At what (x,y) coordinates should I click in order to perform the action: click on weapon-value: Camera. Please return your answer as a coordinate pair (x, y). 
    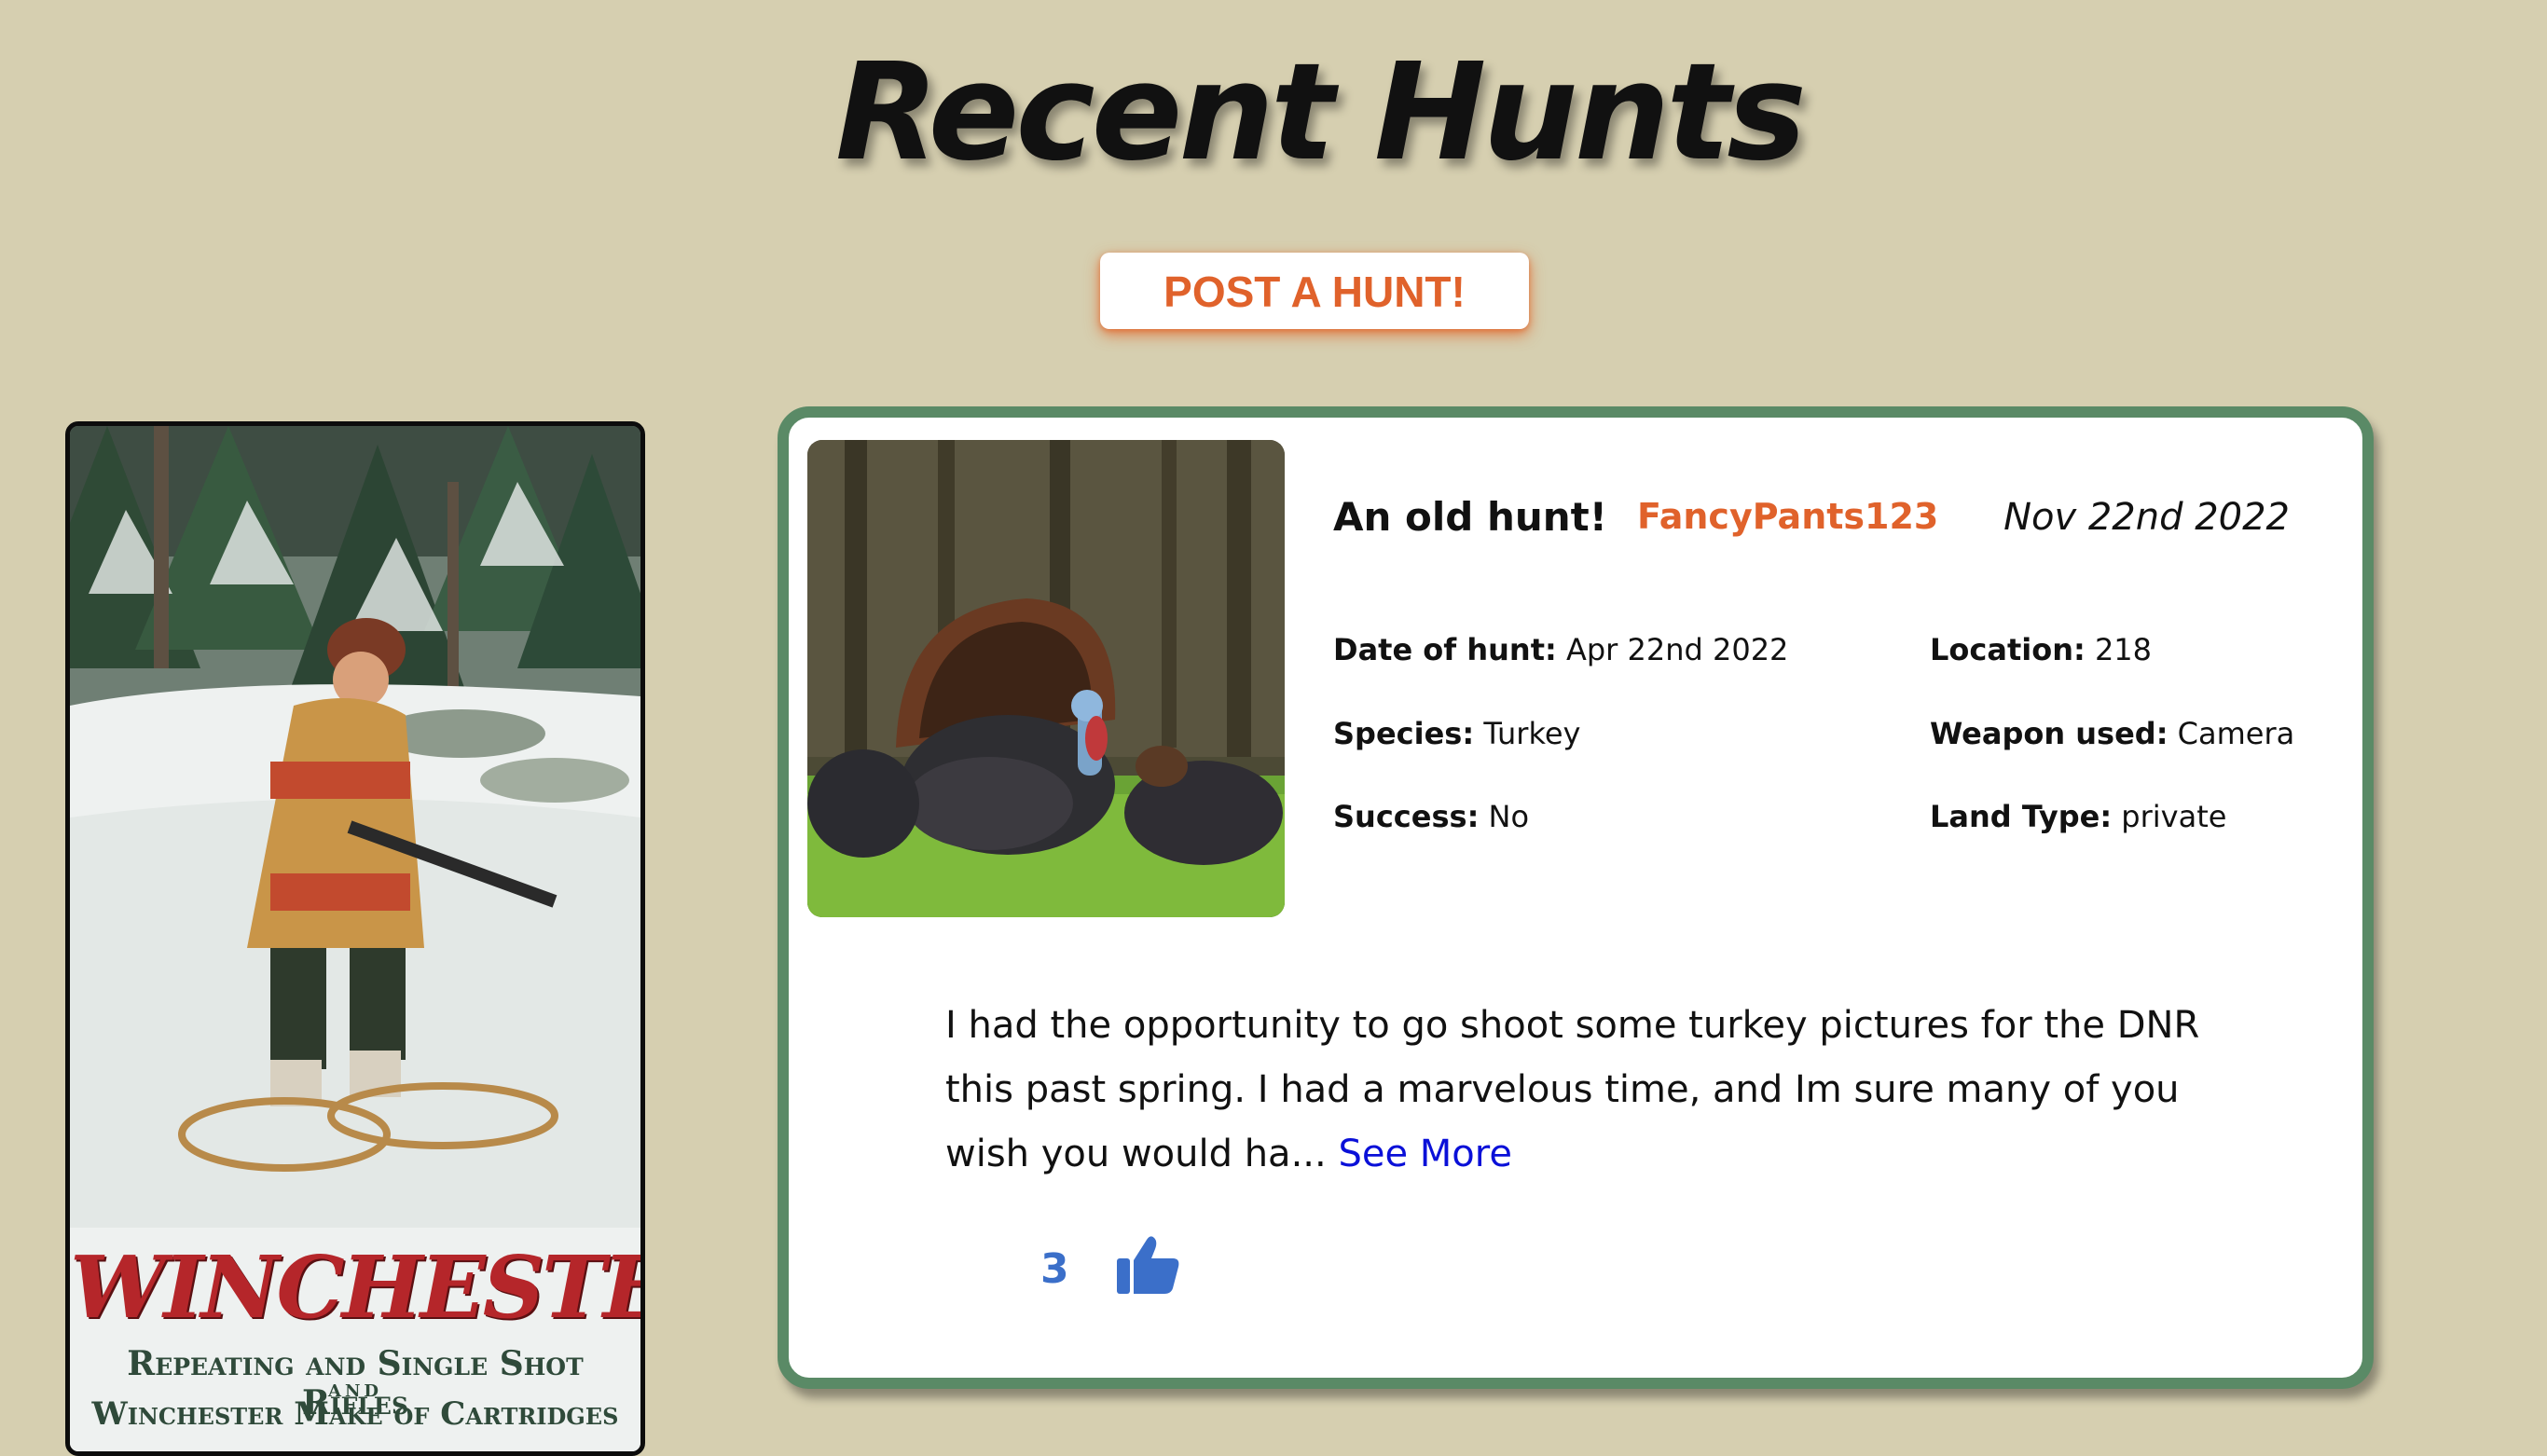
    Looking at the image, I should click on (2236, 733).